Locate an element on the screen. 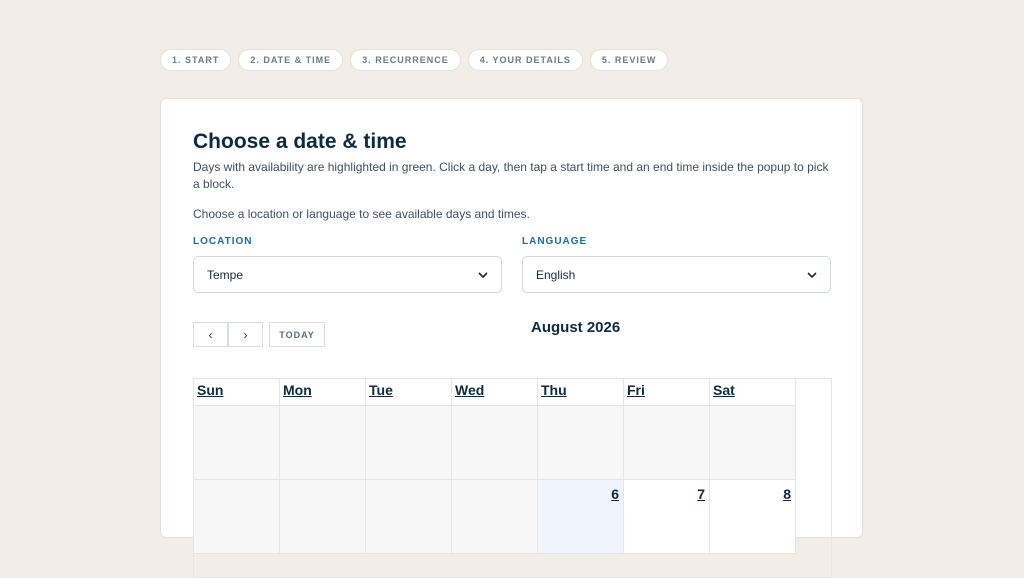 This screenshot has height=578, width=1024. location-label: LOCATION is located at coordinates (223, 241).